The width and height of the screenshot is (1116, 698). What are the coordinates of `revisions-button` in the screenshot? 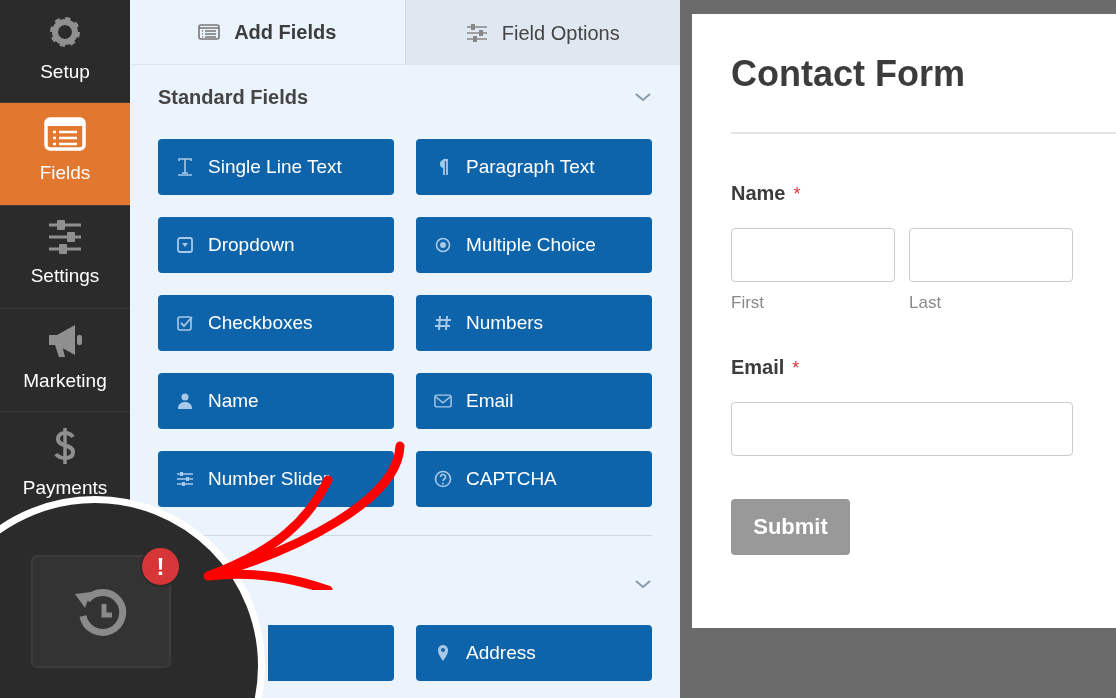 It's located at (101, 611).